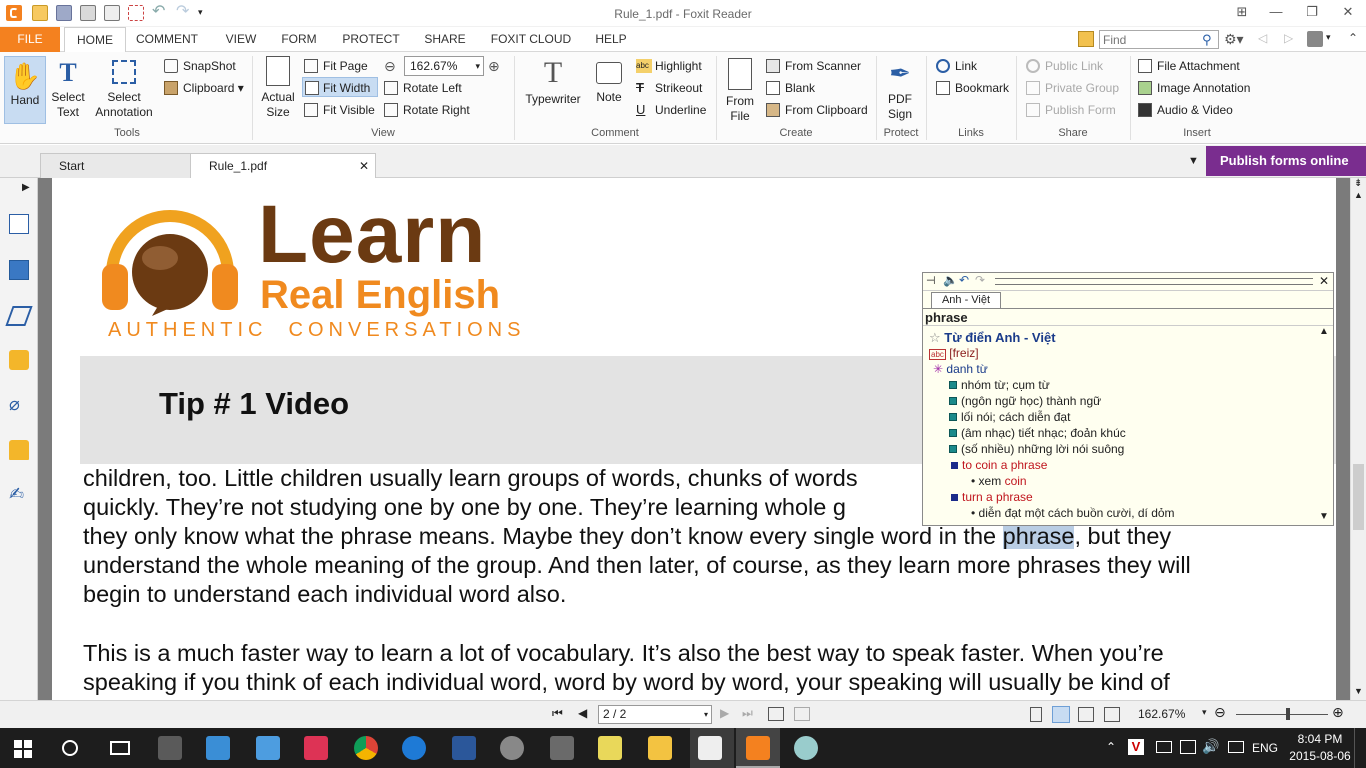 The height and width of the screenshot is (768, 1366). Describe the element at coordinates (669, 66) in the screenshot. I see `highlight-button: abc Highlight` at that location.